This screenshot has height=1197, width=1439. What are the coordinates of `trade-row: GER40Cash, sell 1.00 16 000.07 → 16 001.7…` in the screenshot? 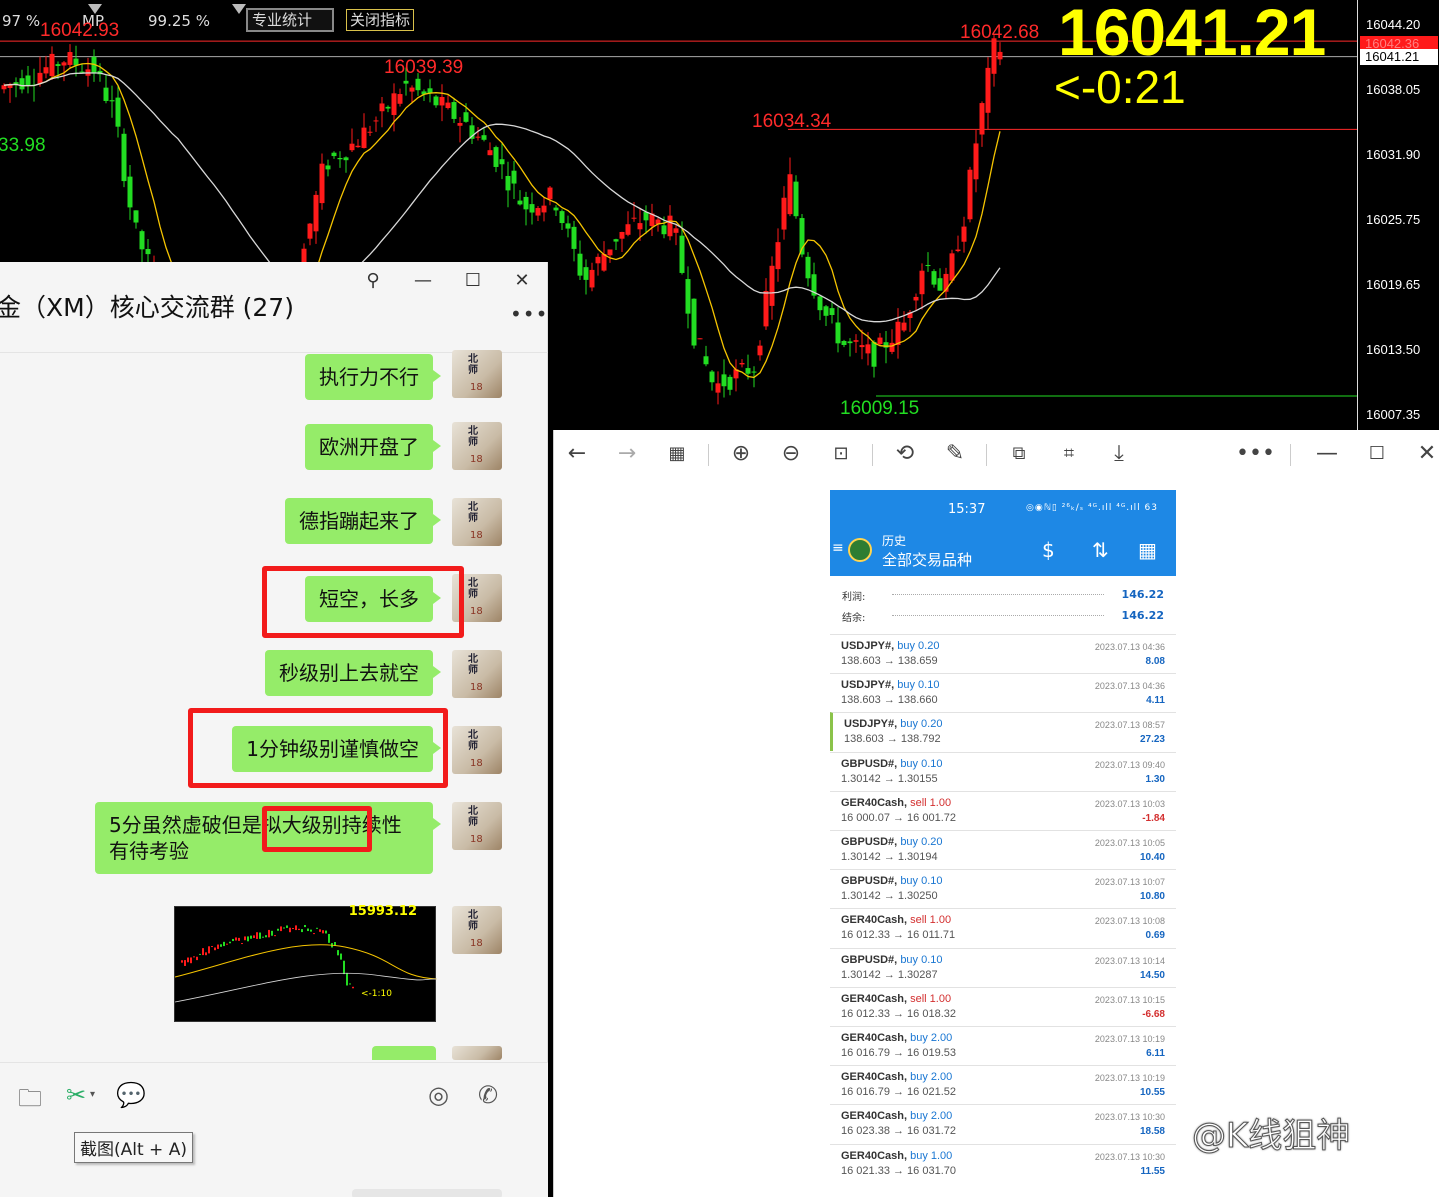 It's located at (1003, 810).